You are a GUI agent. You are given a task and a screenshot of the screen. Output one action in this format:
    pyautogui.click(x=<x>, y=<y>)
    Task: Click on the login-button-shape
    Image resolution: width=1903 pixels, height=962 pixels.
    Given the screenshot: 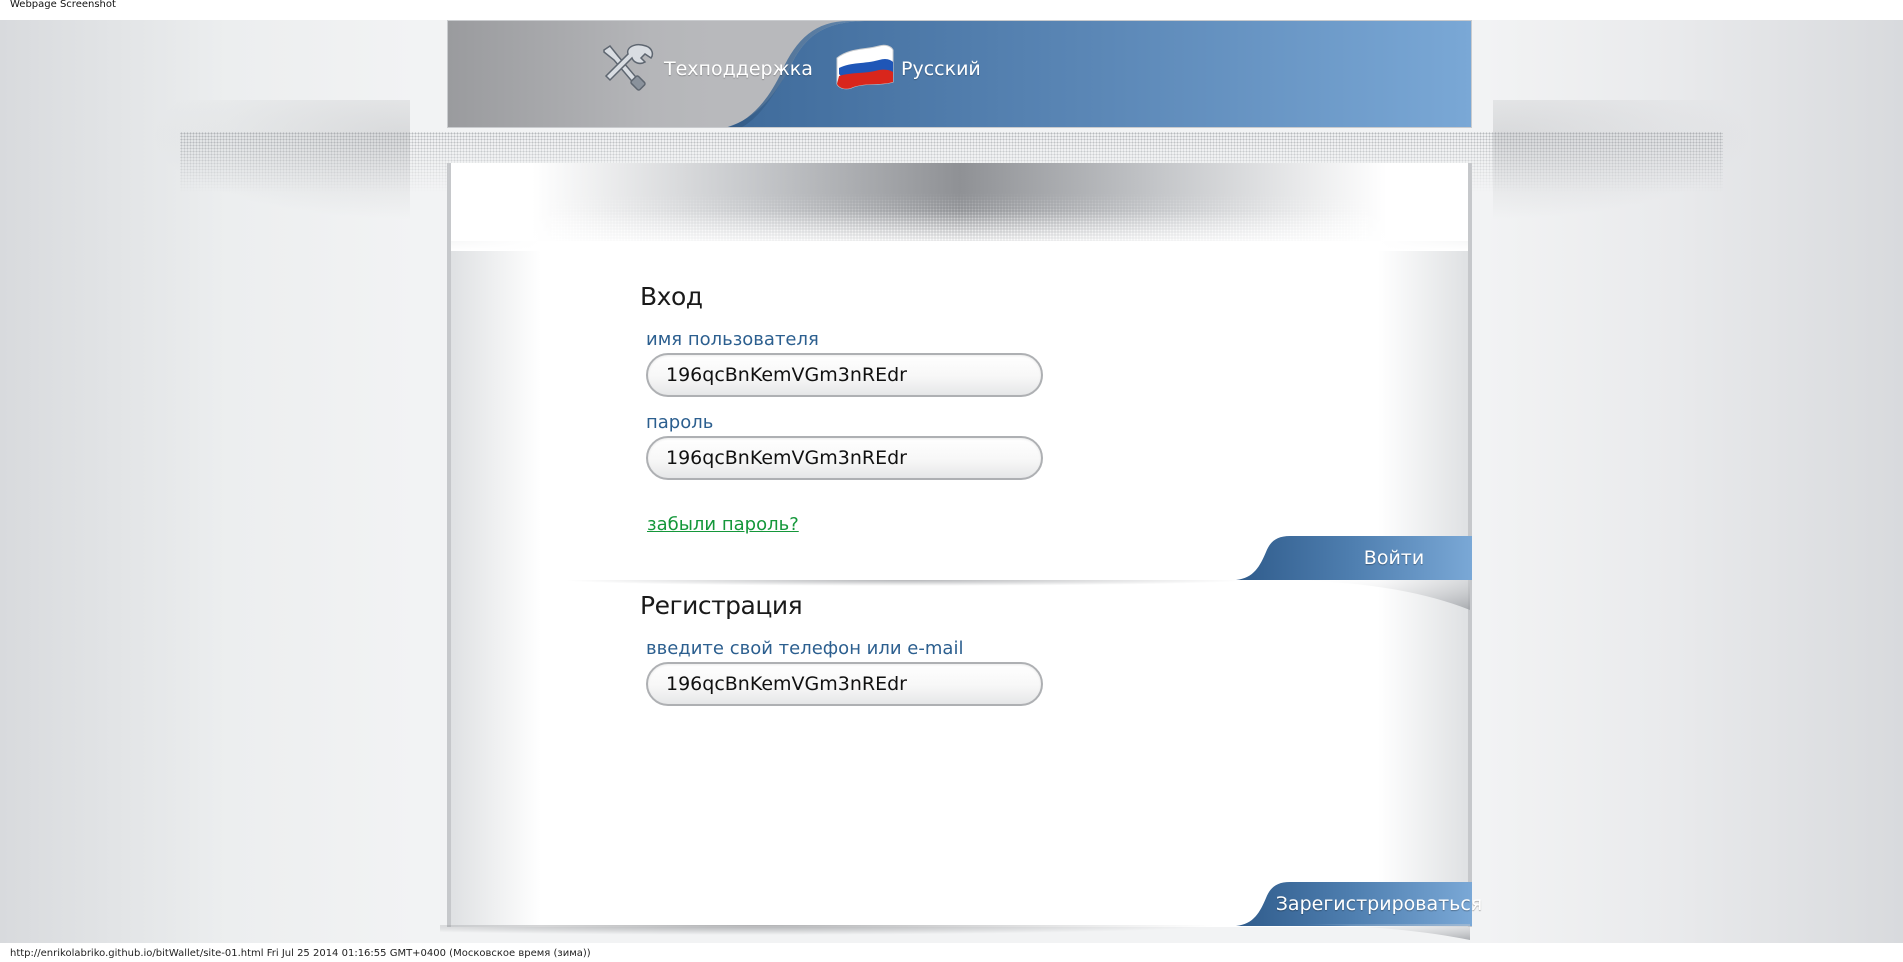 What is the action you would take?
    pyautogui.click(x=1354, y=558)
    